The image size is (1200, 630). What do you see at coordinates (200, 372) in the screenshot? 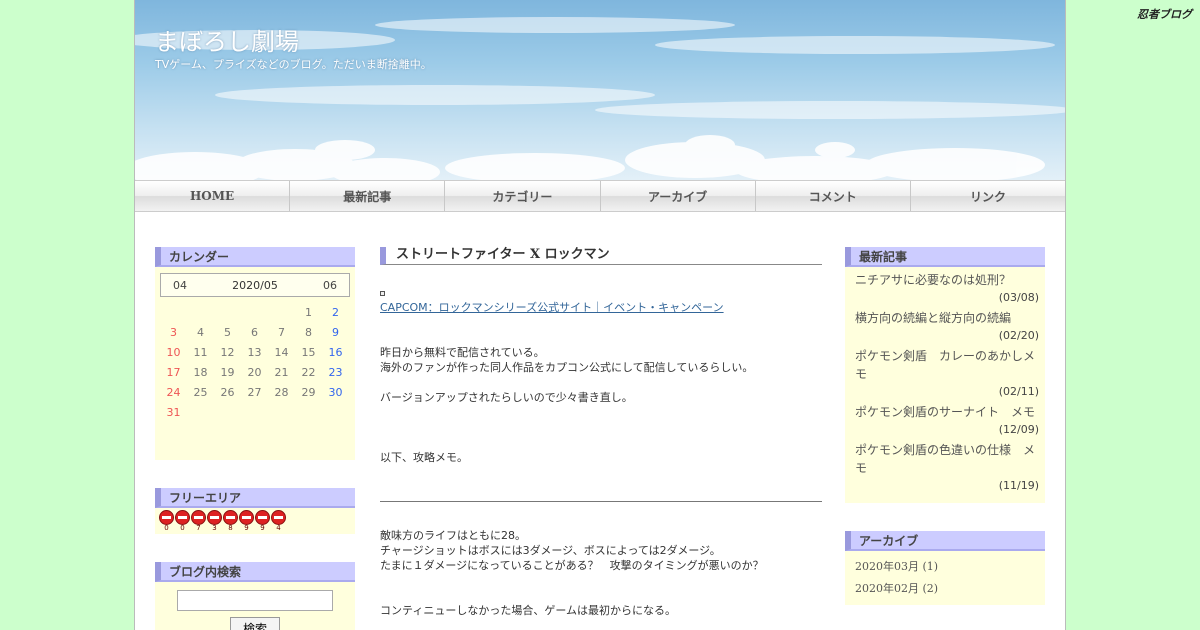
I see `calendar-day: 18` at bounding box center [200, 372].